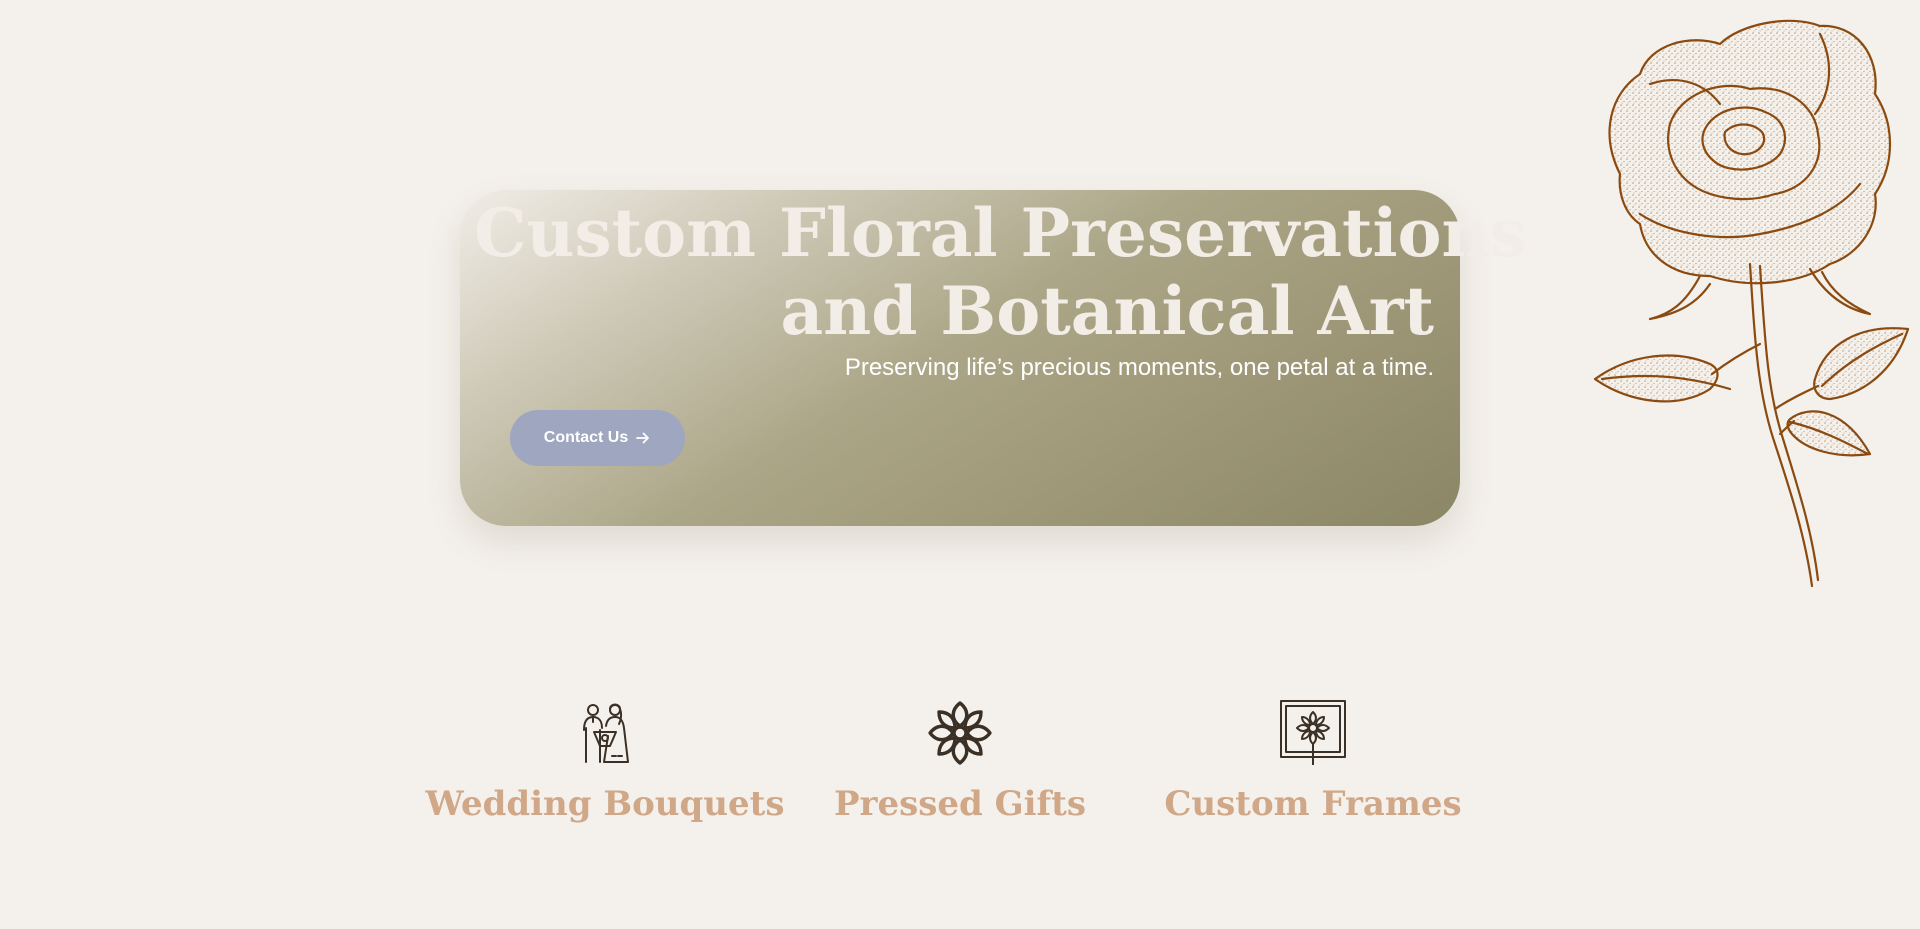  What do you see at coordinates (960, 804) in the screenshot?
I see `service-title: Pressed Gifts` at bounding box center [960, 804].